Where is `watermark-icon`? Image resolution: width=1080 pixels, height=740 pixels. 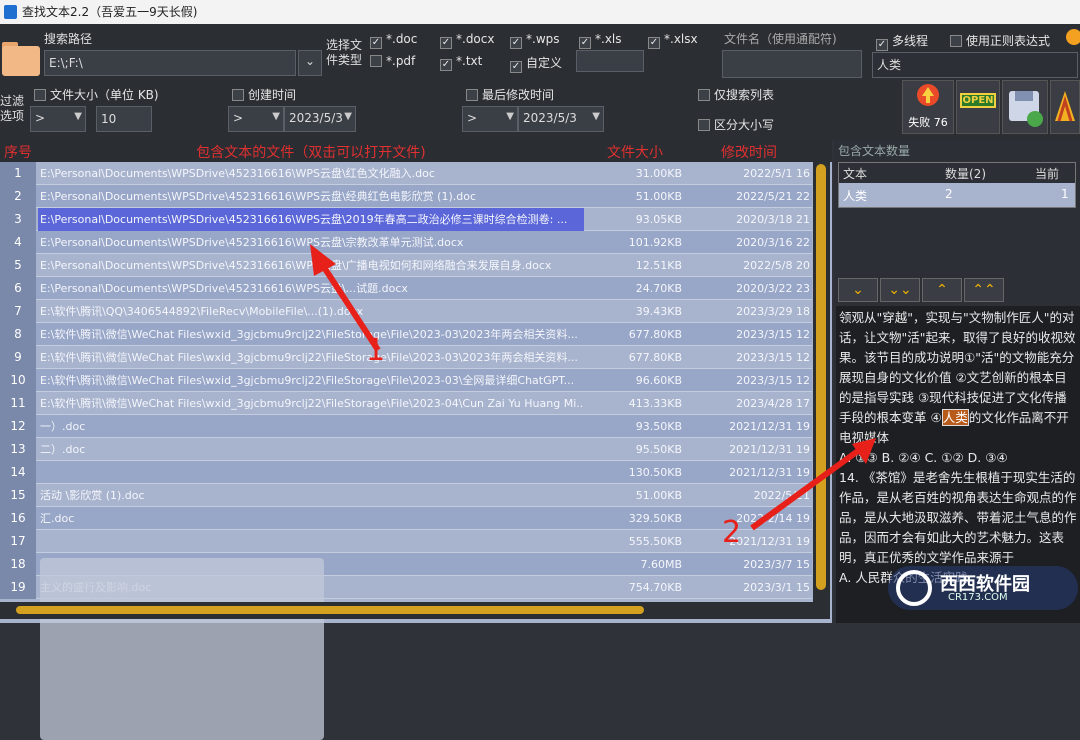 watermark-icon is located at coordinates (914, 588).